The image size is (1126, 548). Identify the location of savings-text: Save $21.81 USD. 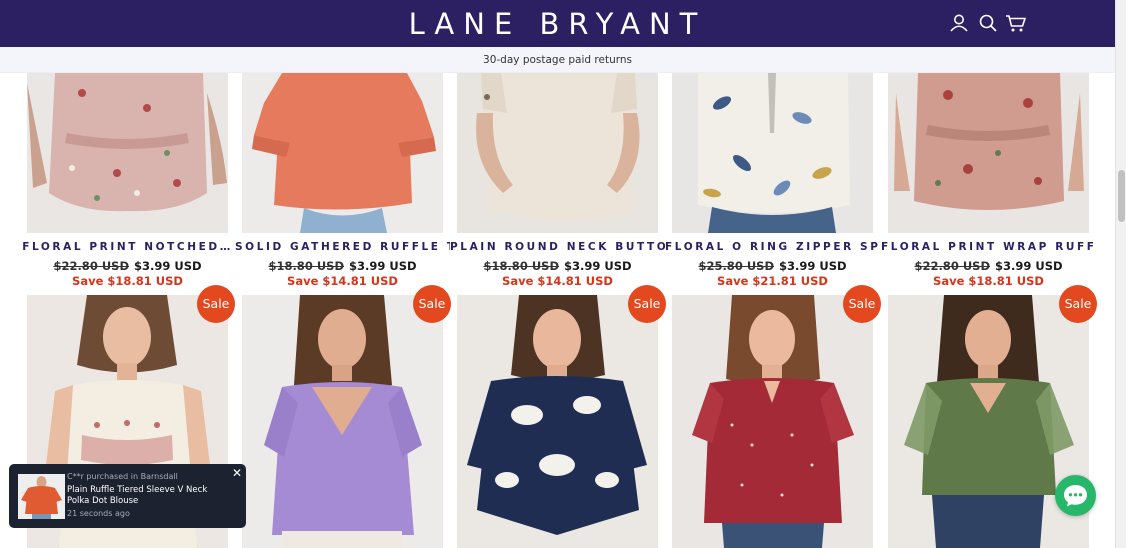
(772, 281).